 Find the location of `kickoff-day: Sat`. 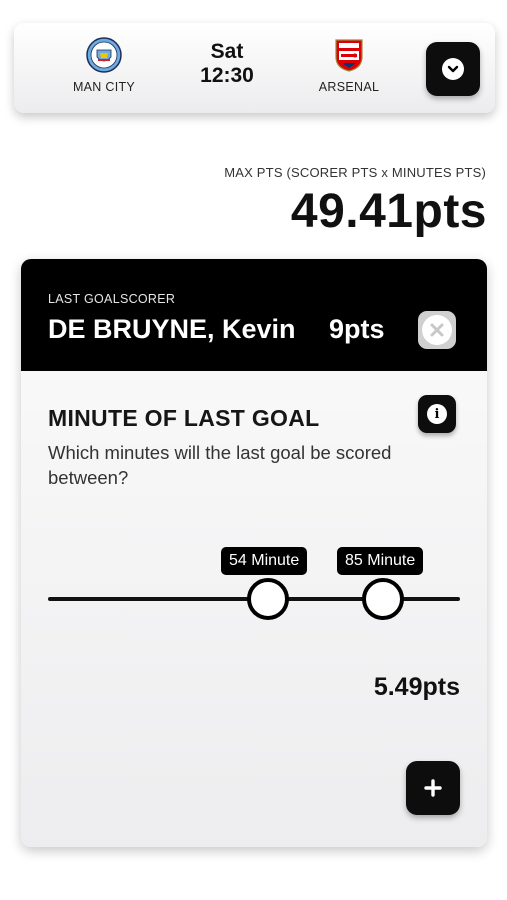

kickoff-day: Sat is located at coordinates (227, 51).